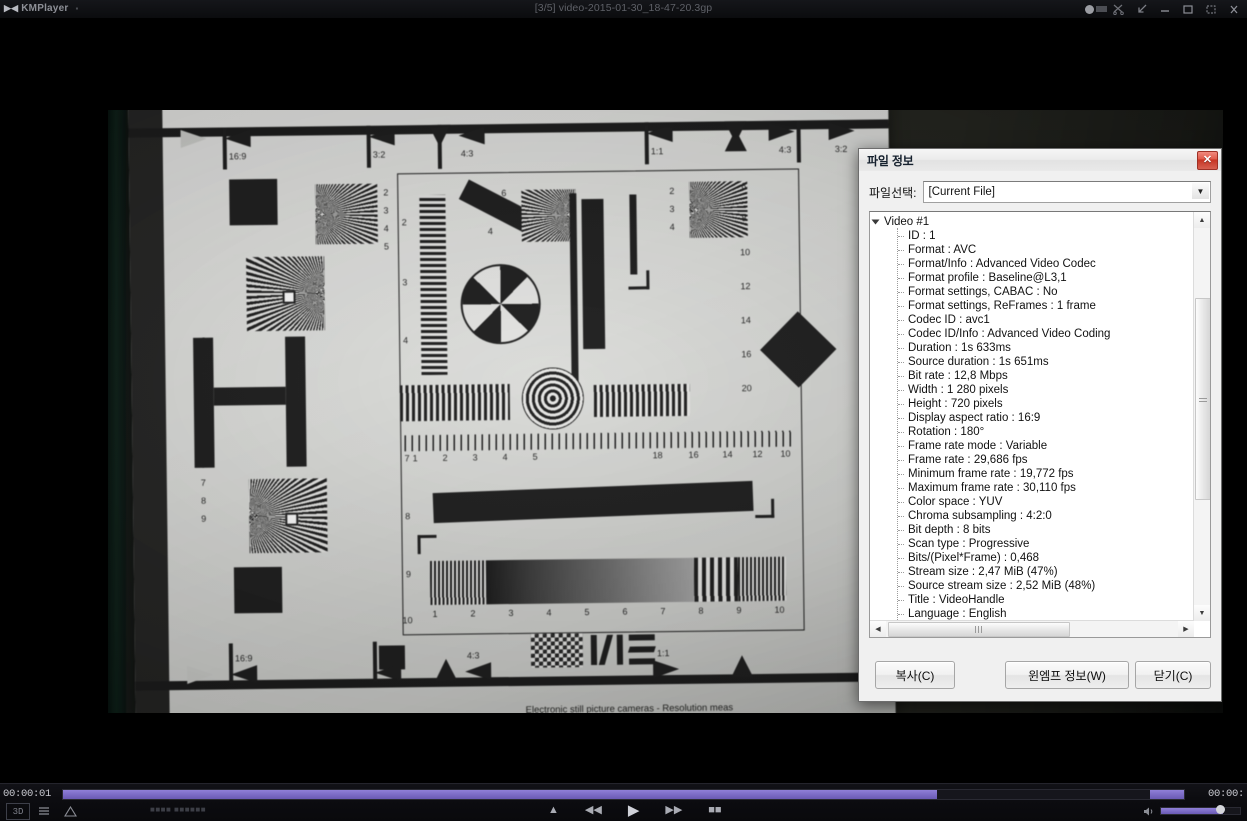 Image resolution: width=1247 pixels, height=821 pixels. I want to click on aspect-label: 3:2, so click(379, 154).